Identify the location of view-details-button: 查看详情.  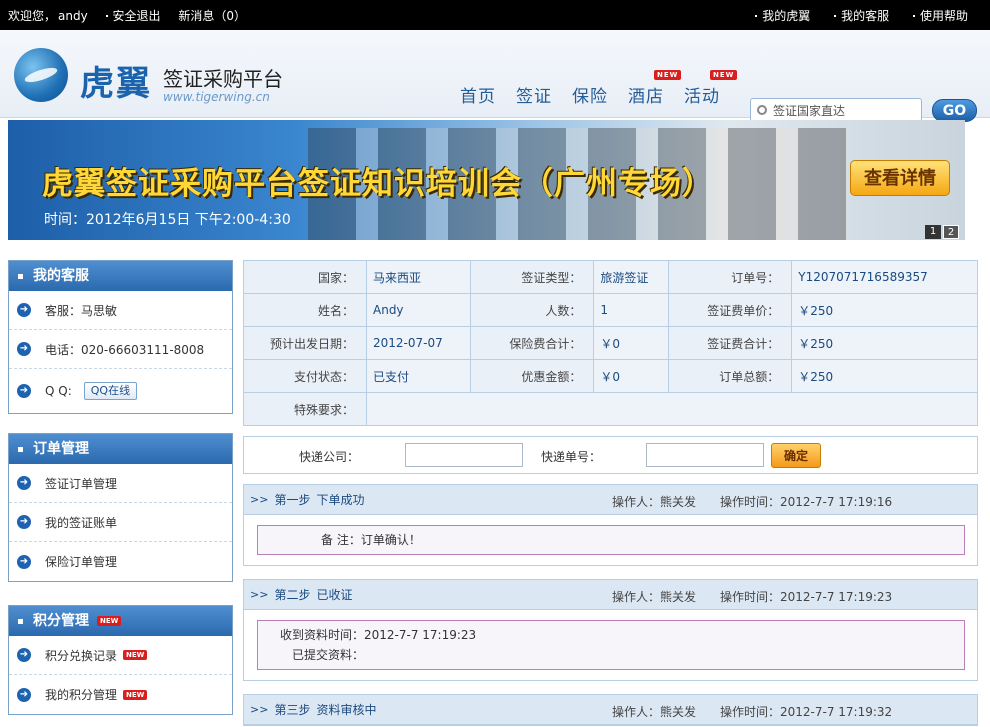
(900, 178).